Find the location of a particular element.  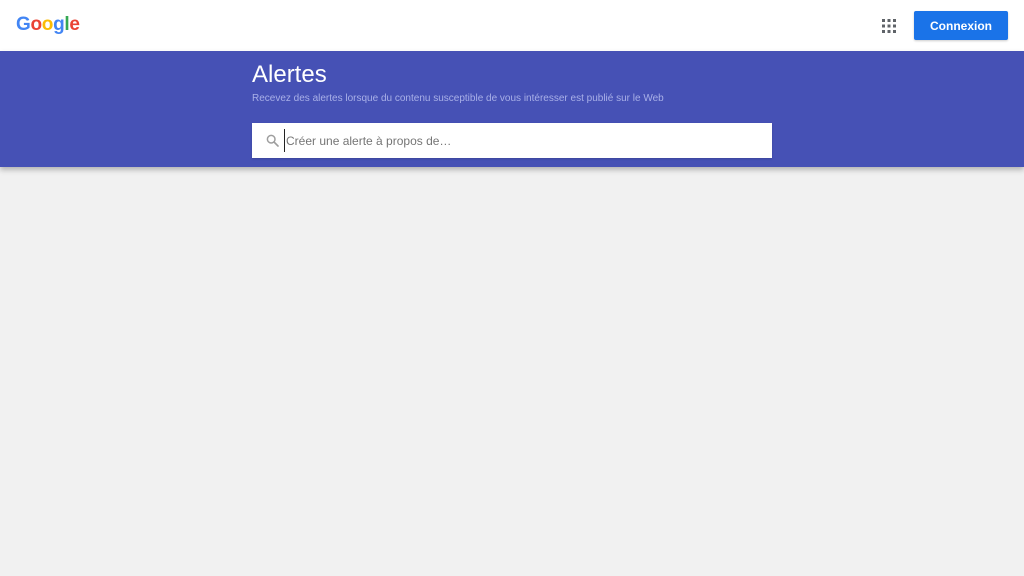

google-logo: Google is located at coordinates (48, 25).